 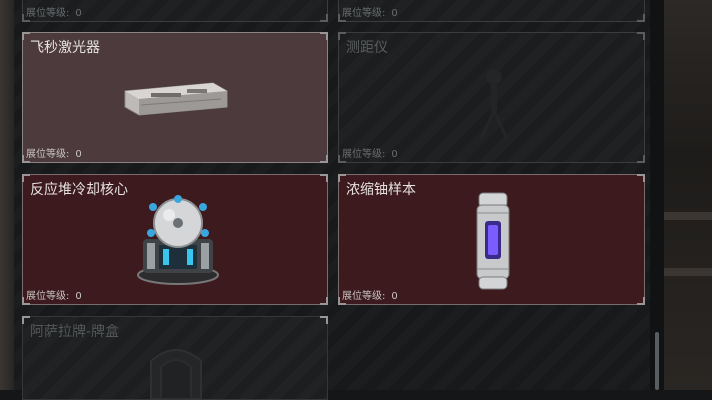 What do you see at coordinates (178, 240) in the screenshot?
I see `reactor-cooling-core-icon` at bounding box center [178, 240].